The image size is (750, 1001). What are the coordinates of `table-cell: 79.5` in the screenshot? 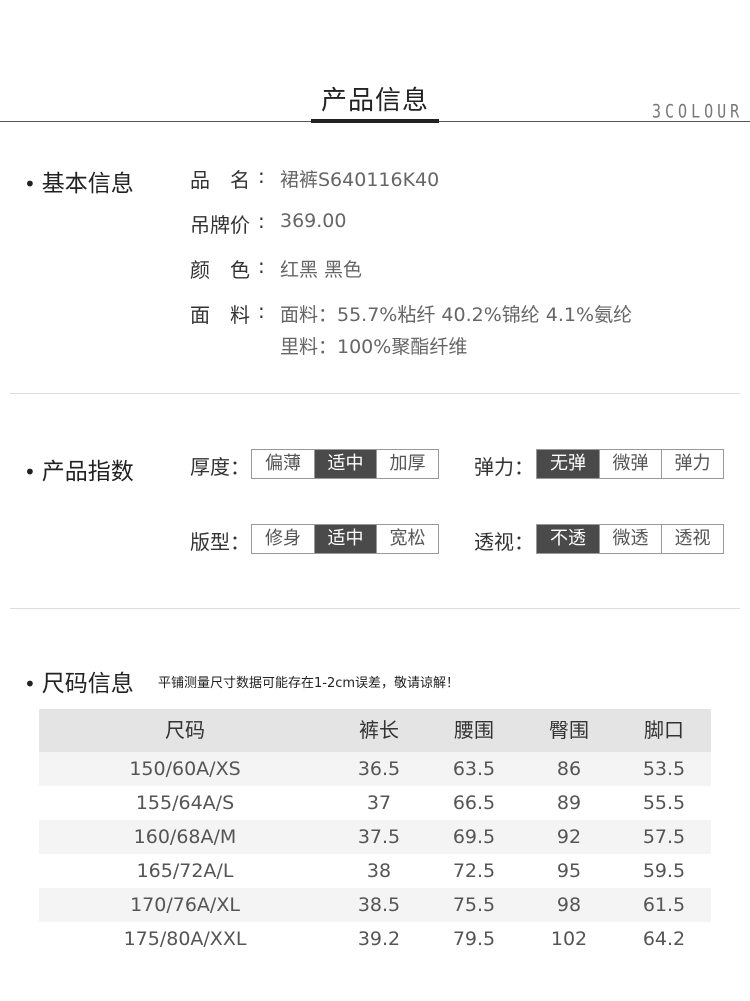 It's located at (474, 939).